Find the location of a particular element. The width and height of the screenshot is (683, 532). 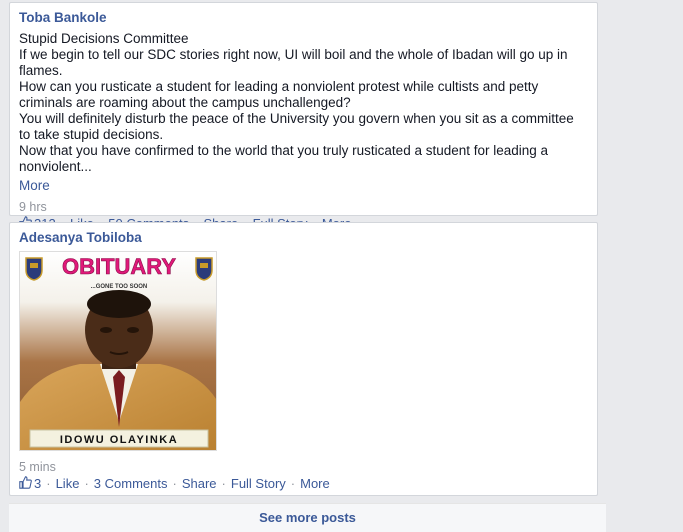

see-more-text-link: More is located at coordinates (34, 186).